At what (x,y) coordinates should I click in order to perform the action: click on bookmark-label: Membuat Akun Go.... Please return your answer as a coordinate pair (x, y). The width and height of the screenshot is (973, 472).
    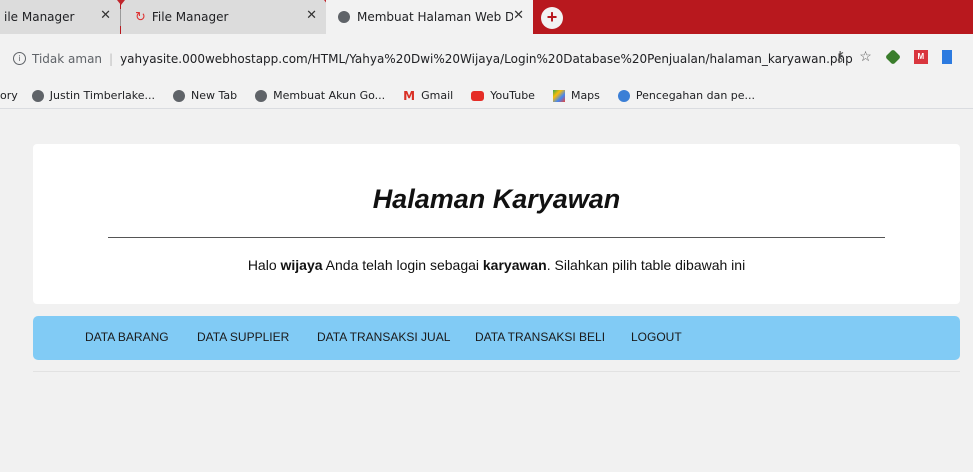
    Looking at the image, I should click on (329, 95).